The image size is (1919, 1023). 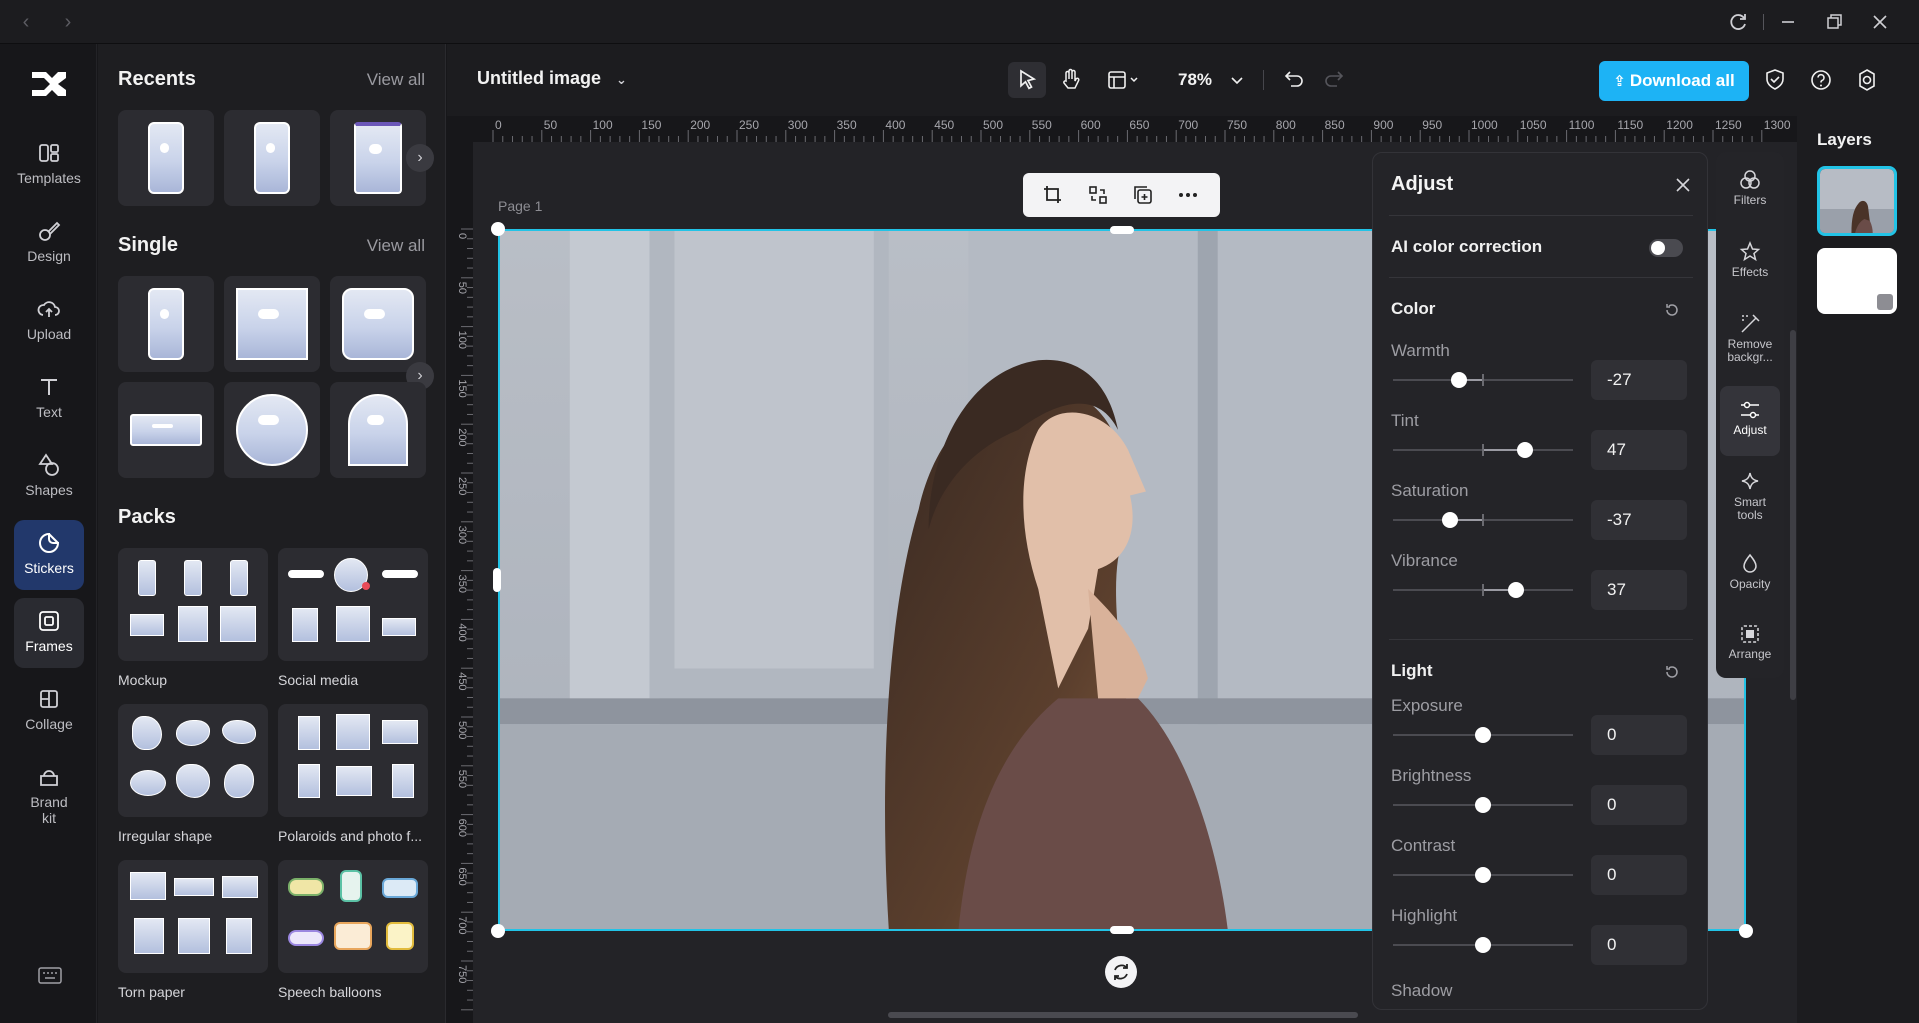 I want to click on rail-collage: Collage, so click(x=49, y=711).